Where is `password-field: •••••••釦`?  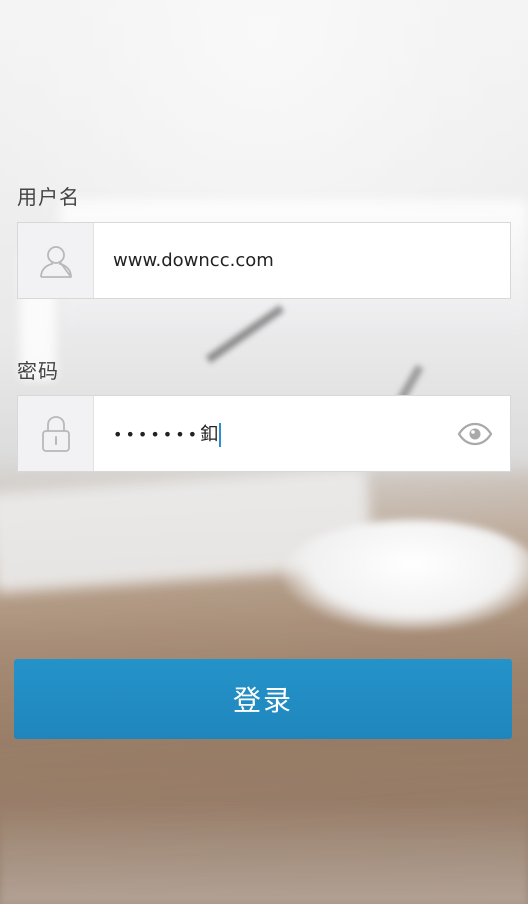
password-field: •••••••釦 is located at coordinates (264, 433).